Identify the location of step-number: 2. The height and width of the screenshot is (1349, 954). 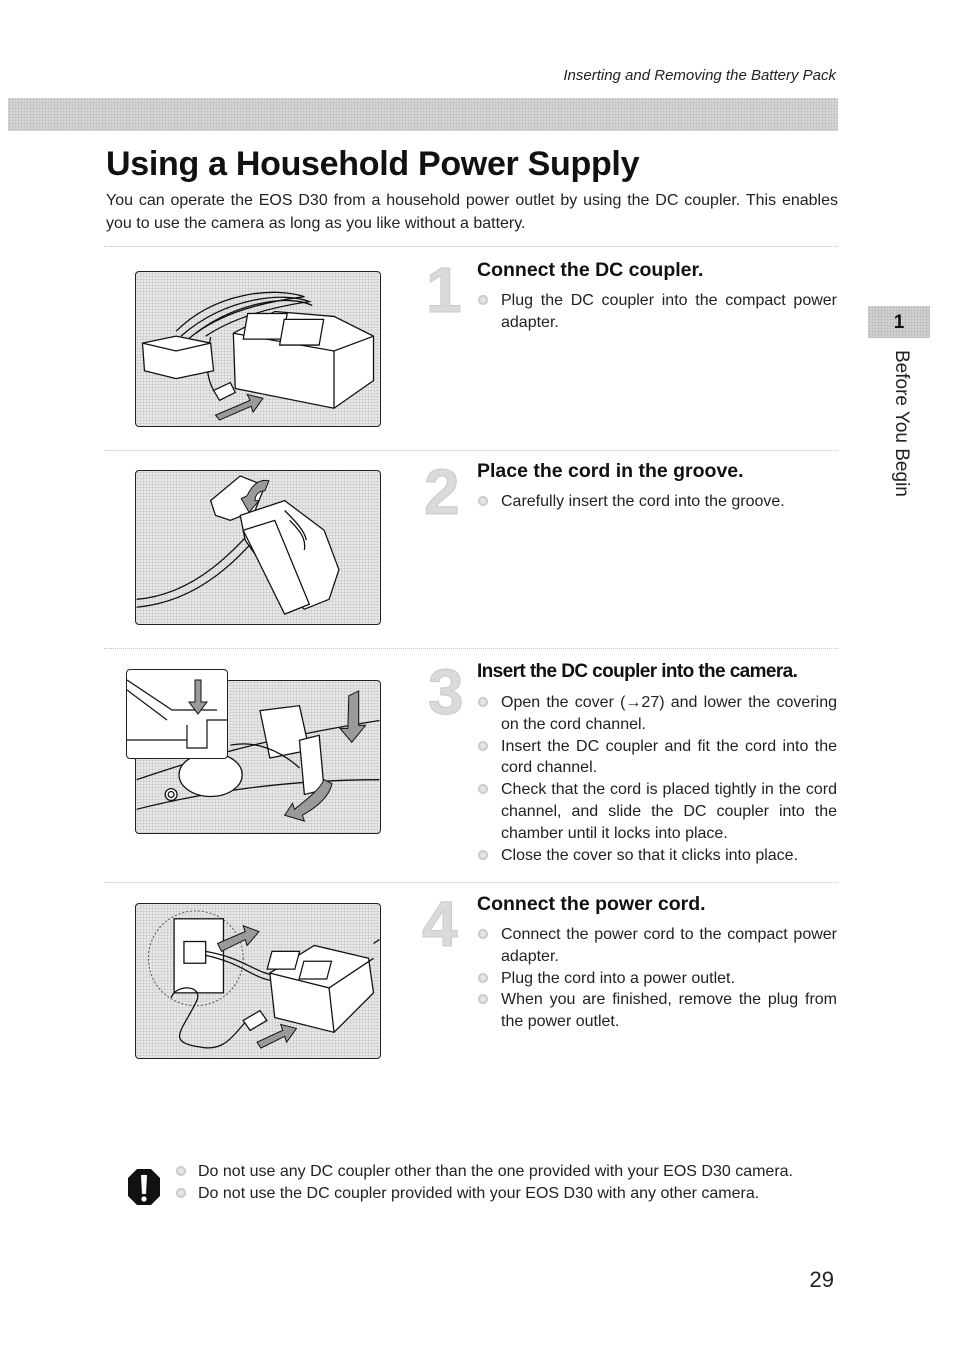
(442, 492).